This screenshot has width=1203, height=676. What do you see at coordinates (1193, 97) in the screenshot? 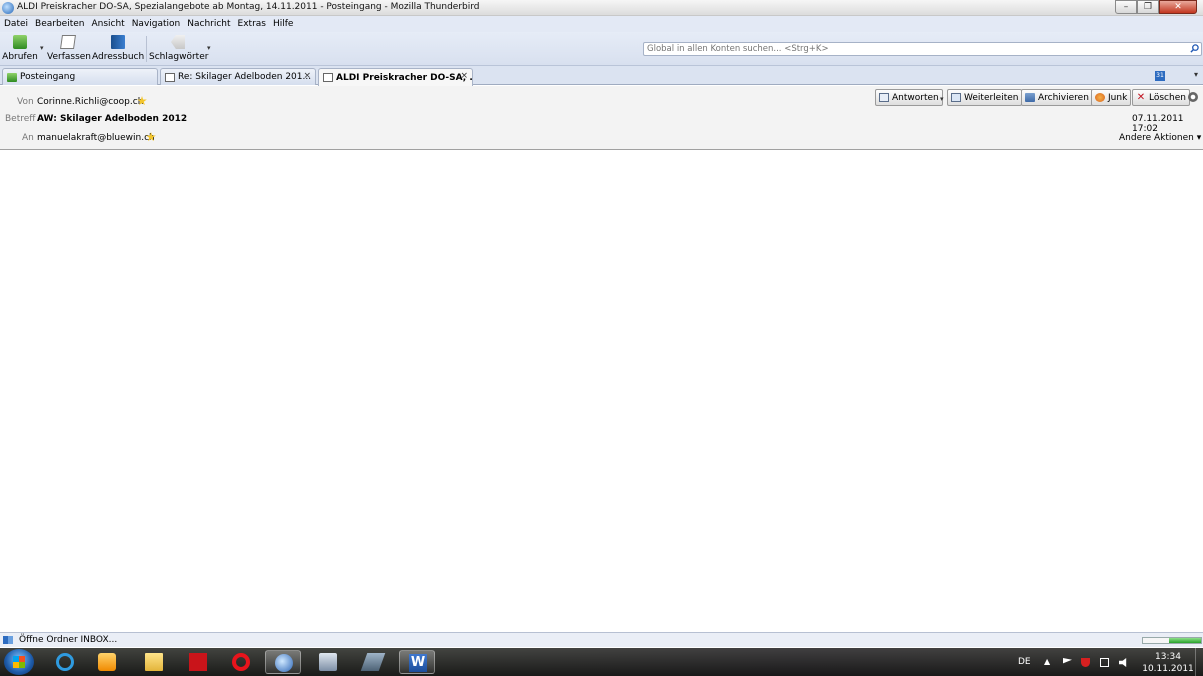
I see `gear-icon` at bounding box center [1193, 97].